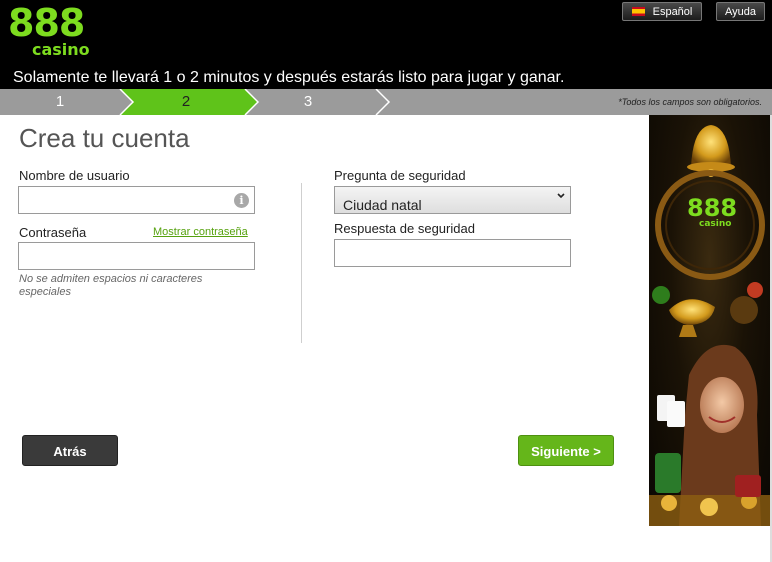 The height and width of the screenshot is (562, 772). What do you see at coordinates (70, 450) in the screenshot?
I see `back-button: Atrás` at bounding box center [70, 450].